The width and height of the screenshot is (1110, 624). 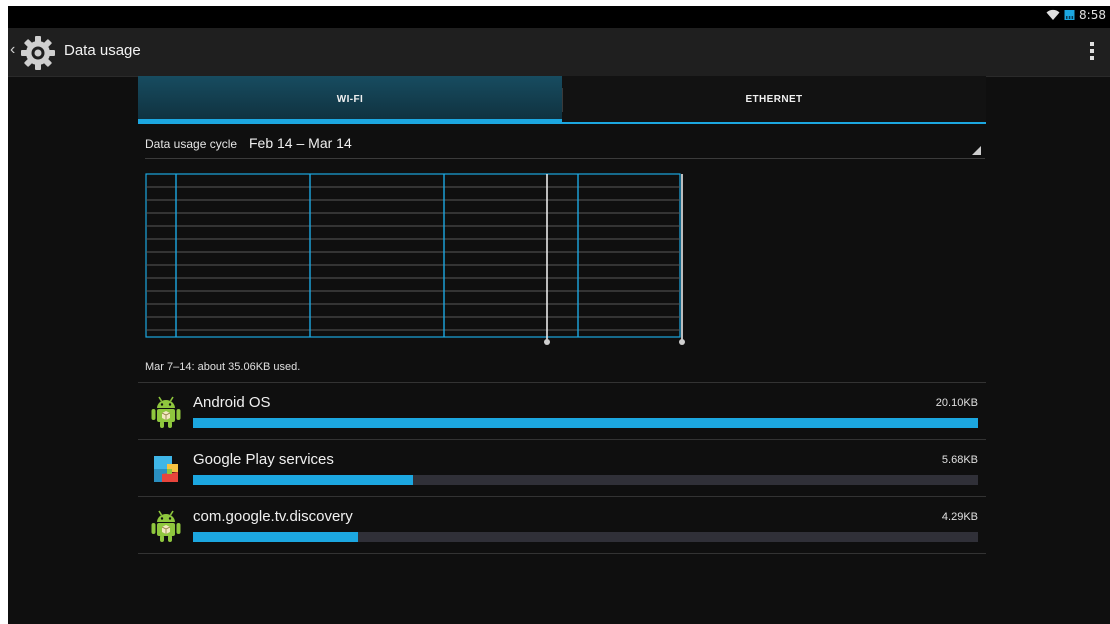 What do you see at coordinates (191, 144) in the screenshot?
I see `cycle-label: Data usage cycle` at bounding box center [191, 144].